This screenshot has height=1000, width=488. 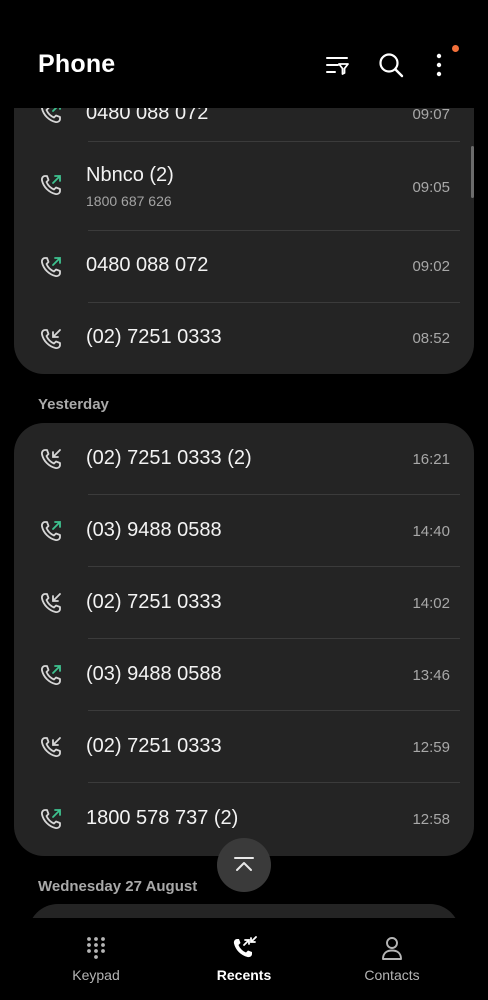 What do you see at coordinates (431, 675) in the screenshot?
I see `call-time: 13:46` at bounding box center [431, 675].